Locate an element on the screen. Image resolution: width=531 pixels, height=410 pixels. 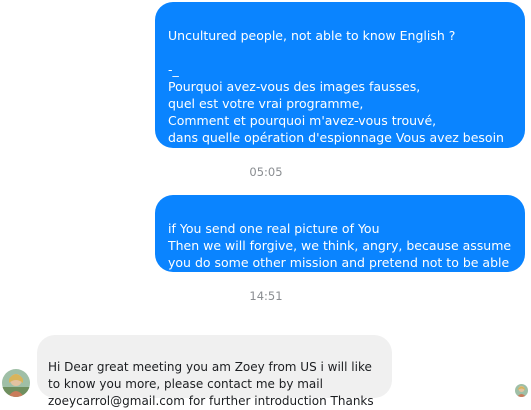
seen-avatar-icon is located at coordinates (521, 390).